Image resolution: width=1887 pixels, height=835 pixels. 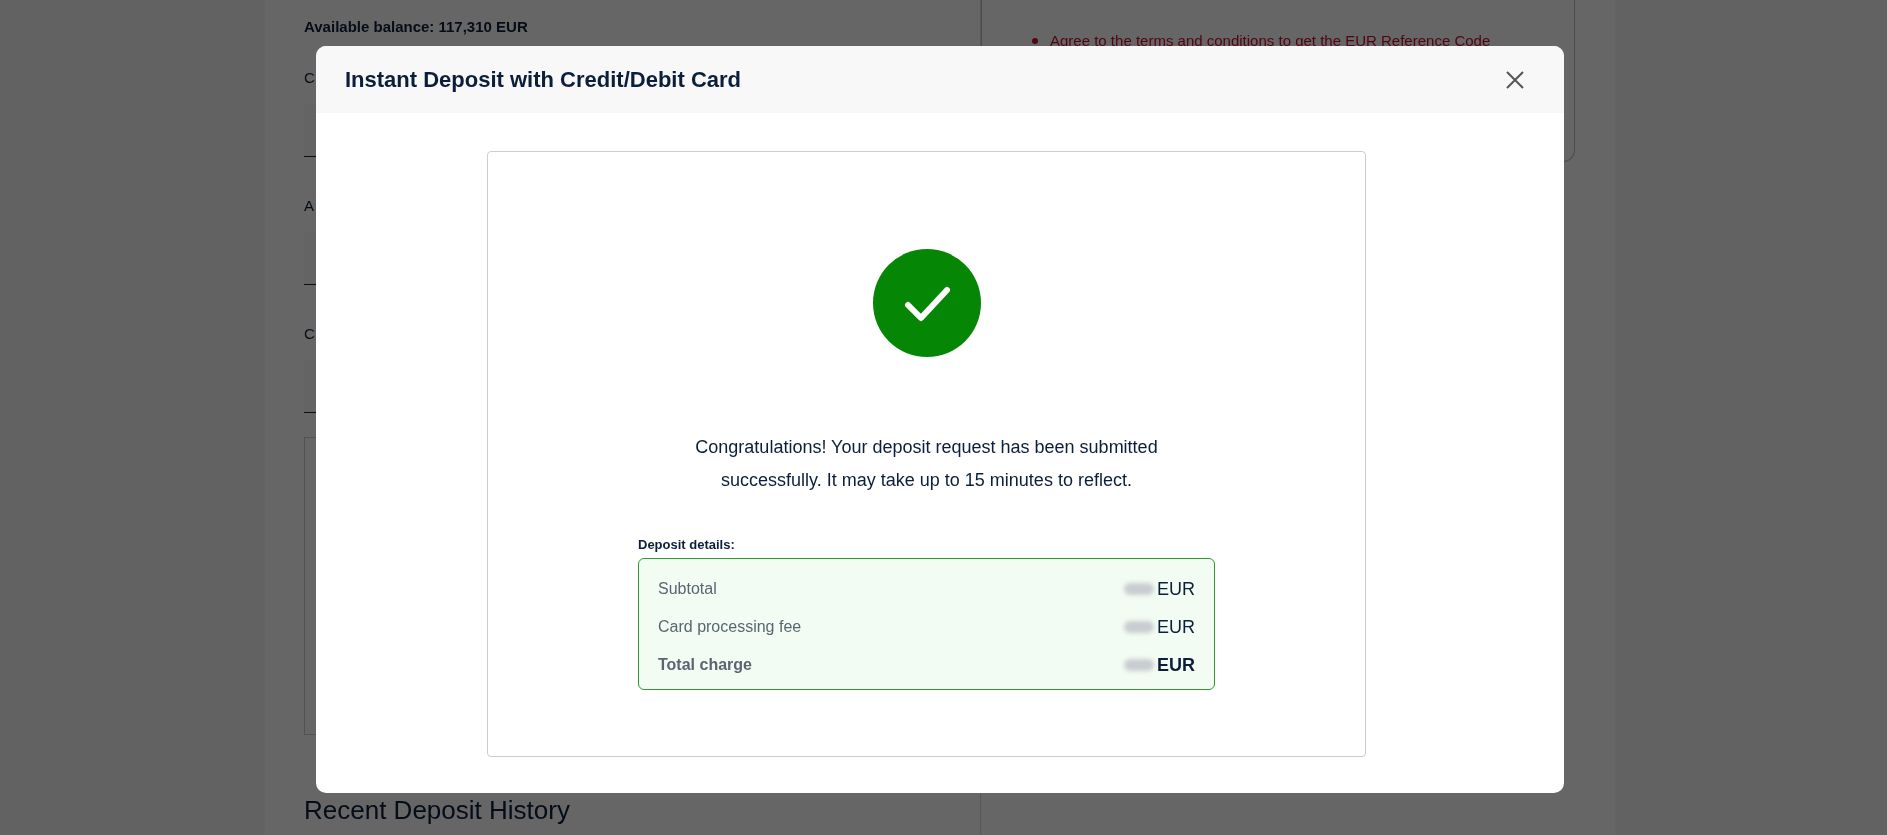 I want to click on bullet-icon, so click(x=1035, y=40).